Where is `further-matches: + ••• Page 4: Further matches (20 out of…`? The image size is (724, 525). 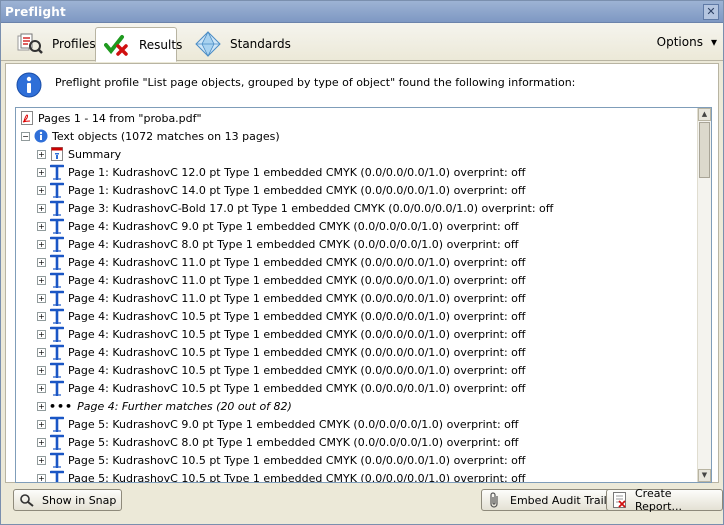 further-matches: + ••• Page 4: Further matches (20 out of… is located at coordinates (356, 406).